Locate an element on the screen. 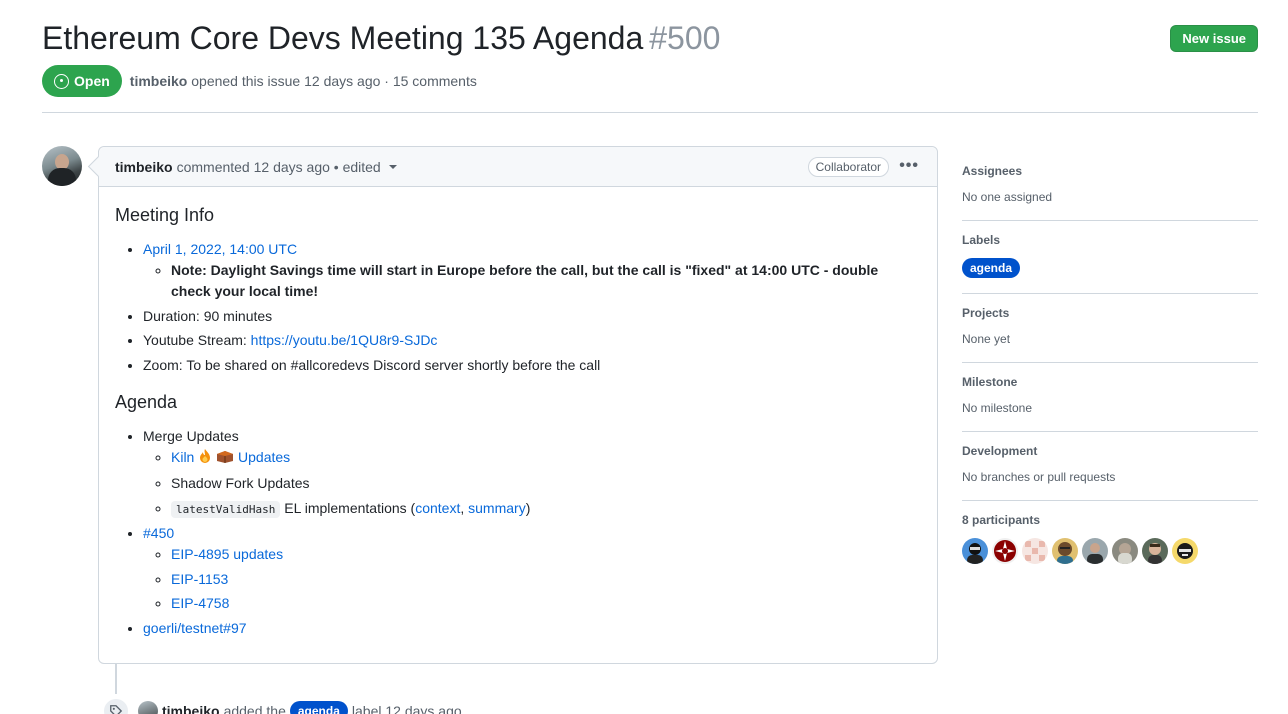  fire-icon is located at coordinates (205, 459).